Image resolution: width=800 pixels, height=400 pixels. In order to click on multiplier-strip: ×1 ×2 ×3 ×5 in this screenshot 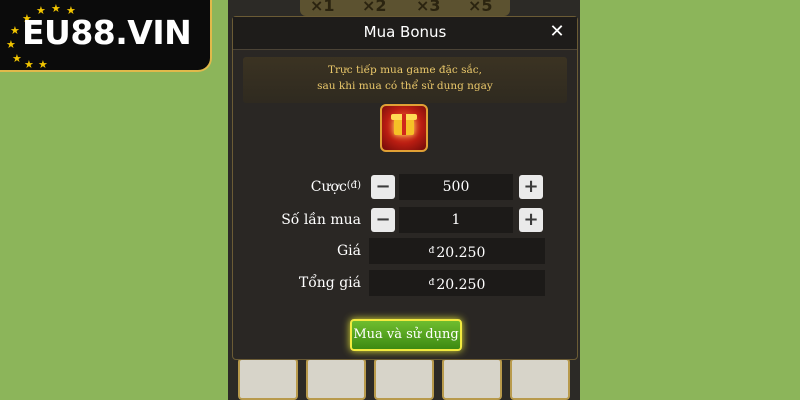, I will do `click(405, 8)`.